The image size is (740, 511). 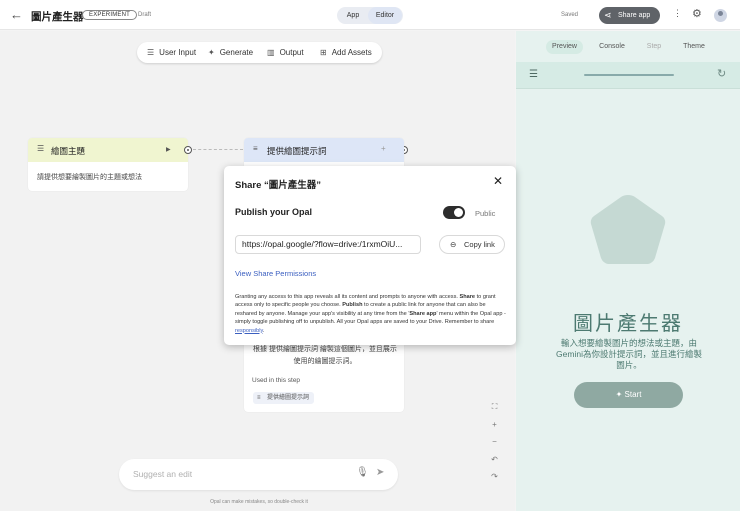 What do you see at coordinates (276, 380) in the screenshot?
I see `used-in-step-label: Used in this step` at bounding box center [276, 380].